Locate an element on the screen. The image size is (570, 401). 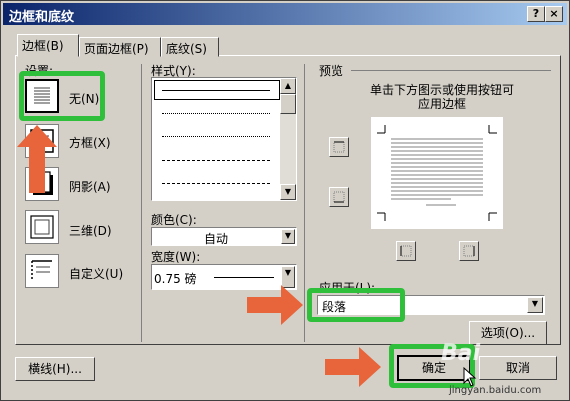
setting-custom-label: 自定义(U) is located at coordinates (96, 273).